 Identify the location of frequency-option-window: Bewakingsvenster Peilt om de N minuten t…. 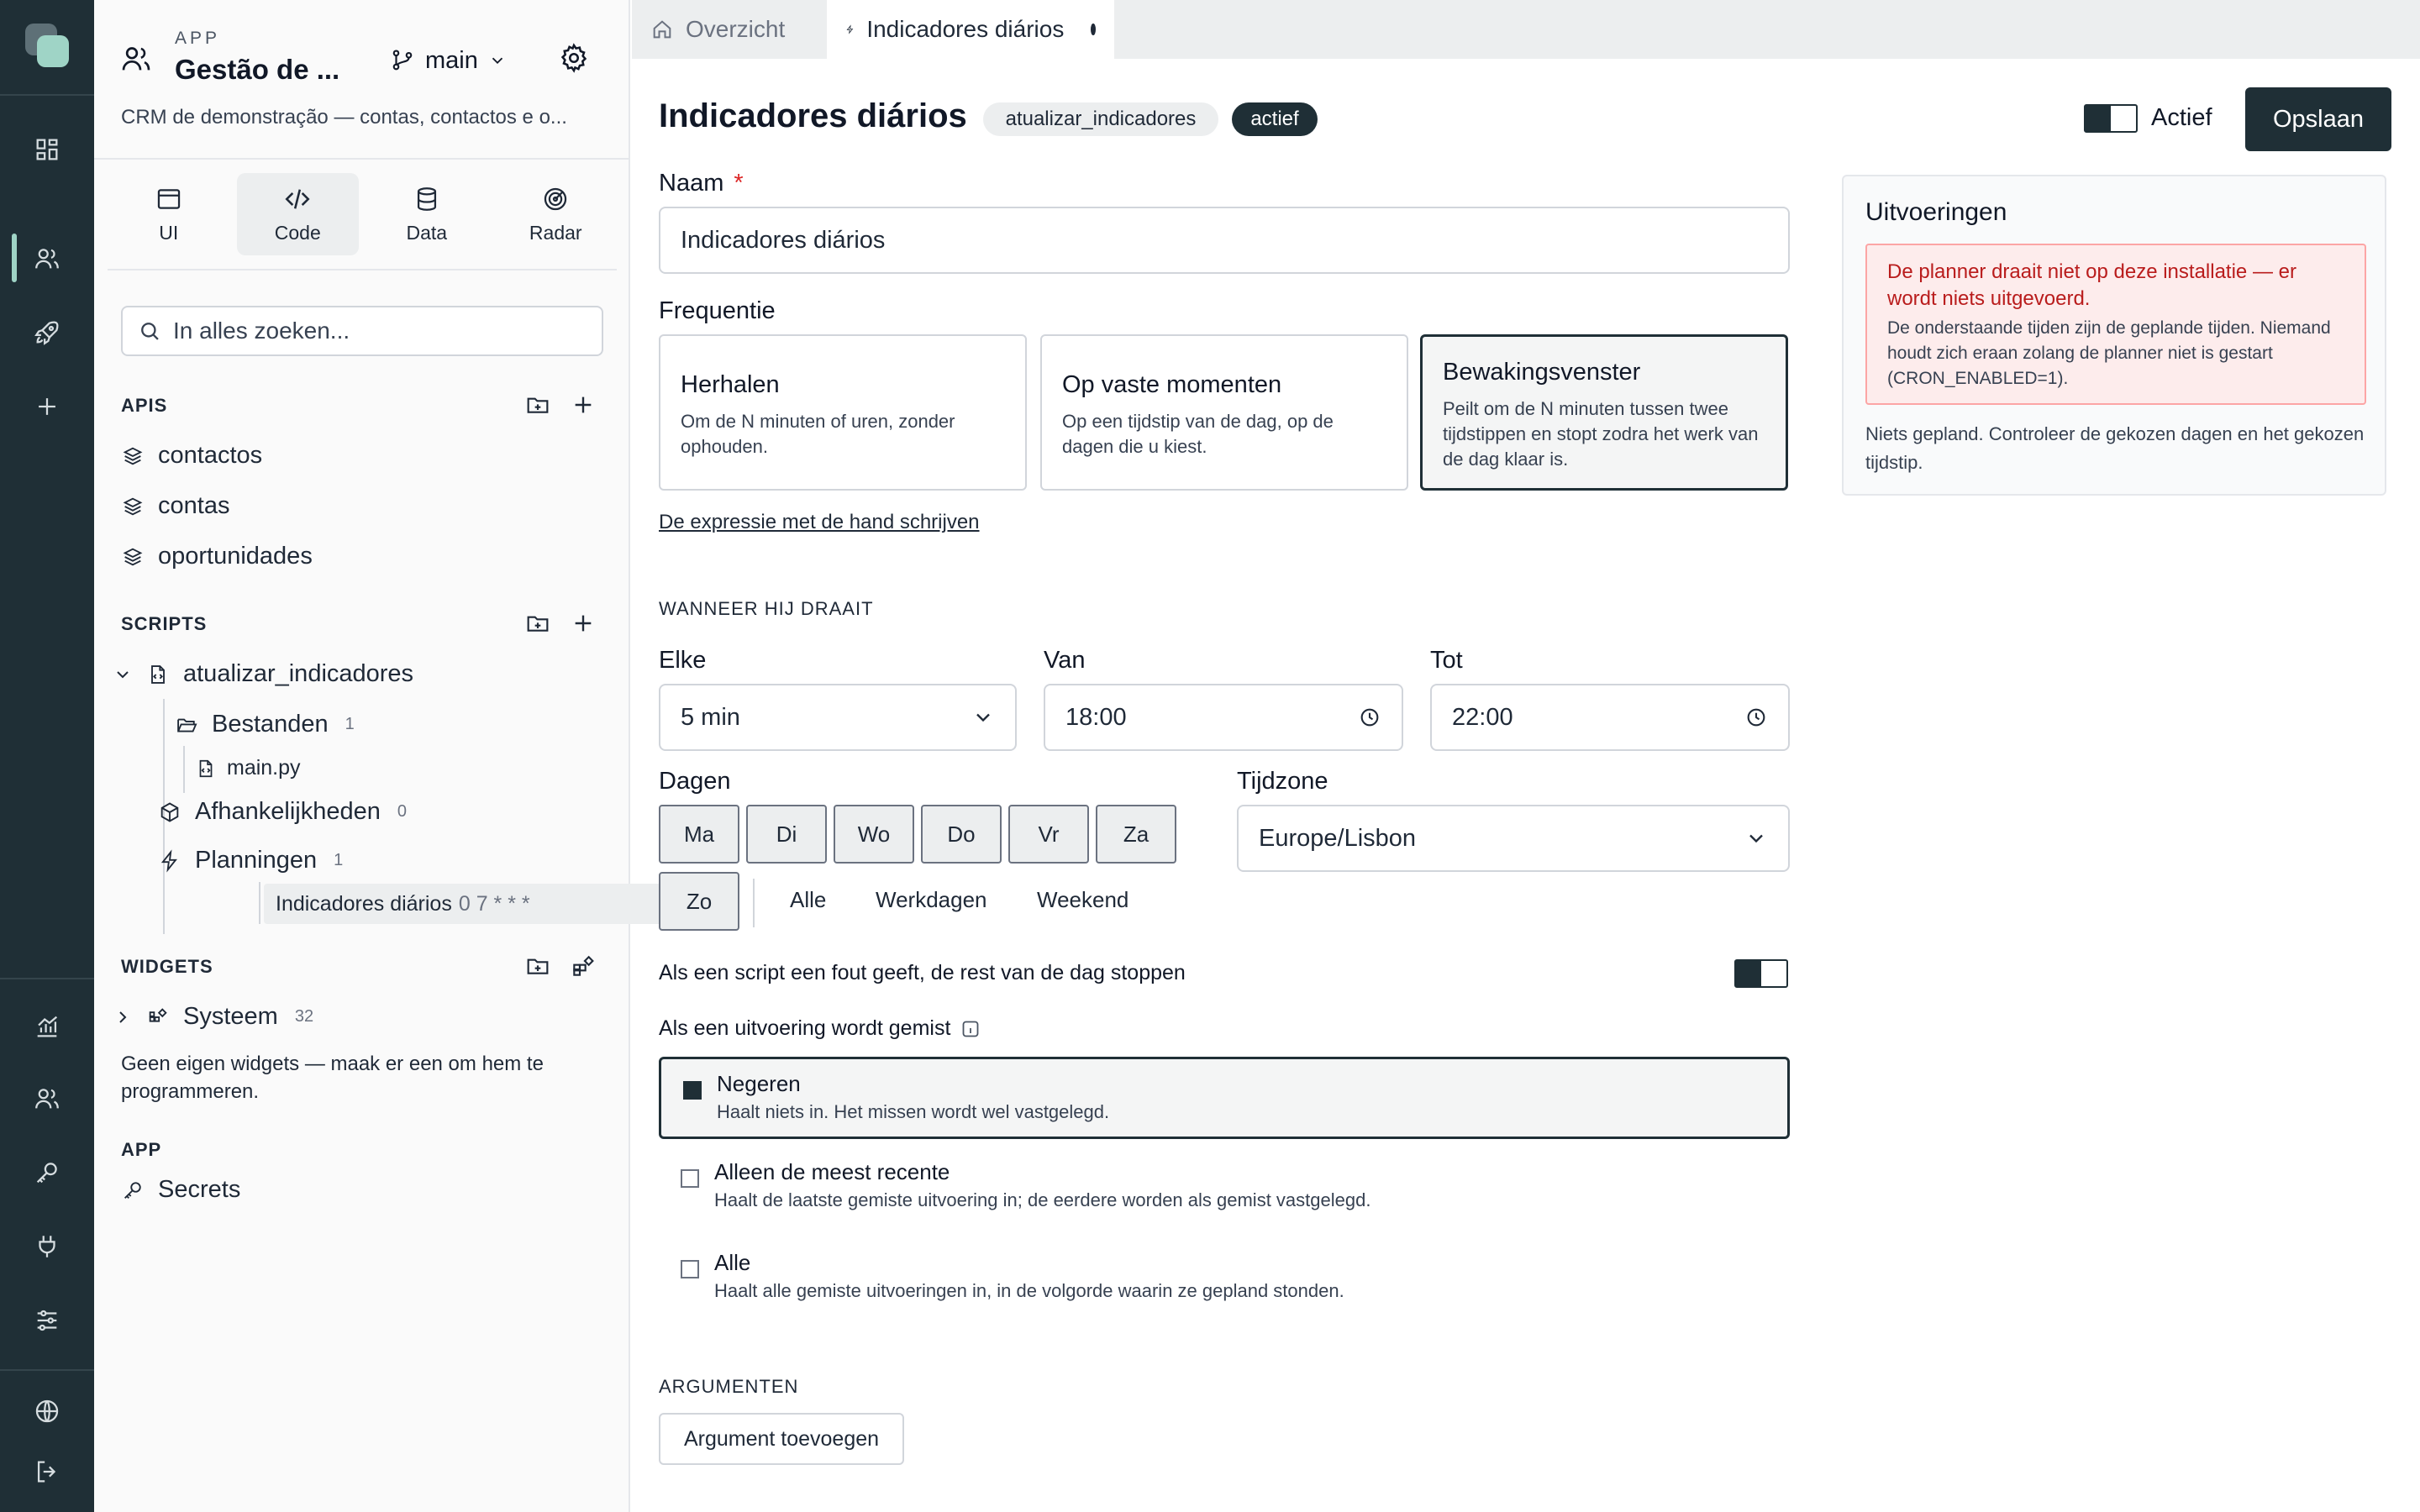
(1604, 412).